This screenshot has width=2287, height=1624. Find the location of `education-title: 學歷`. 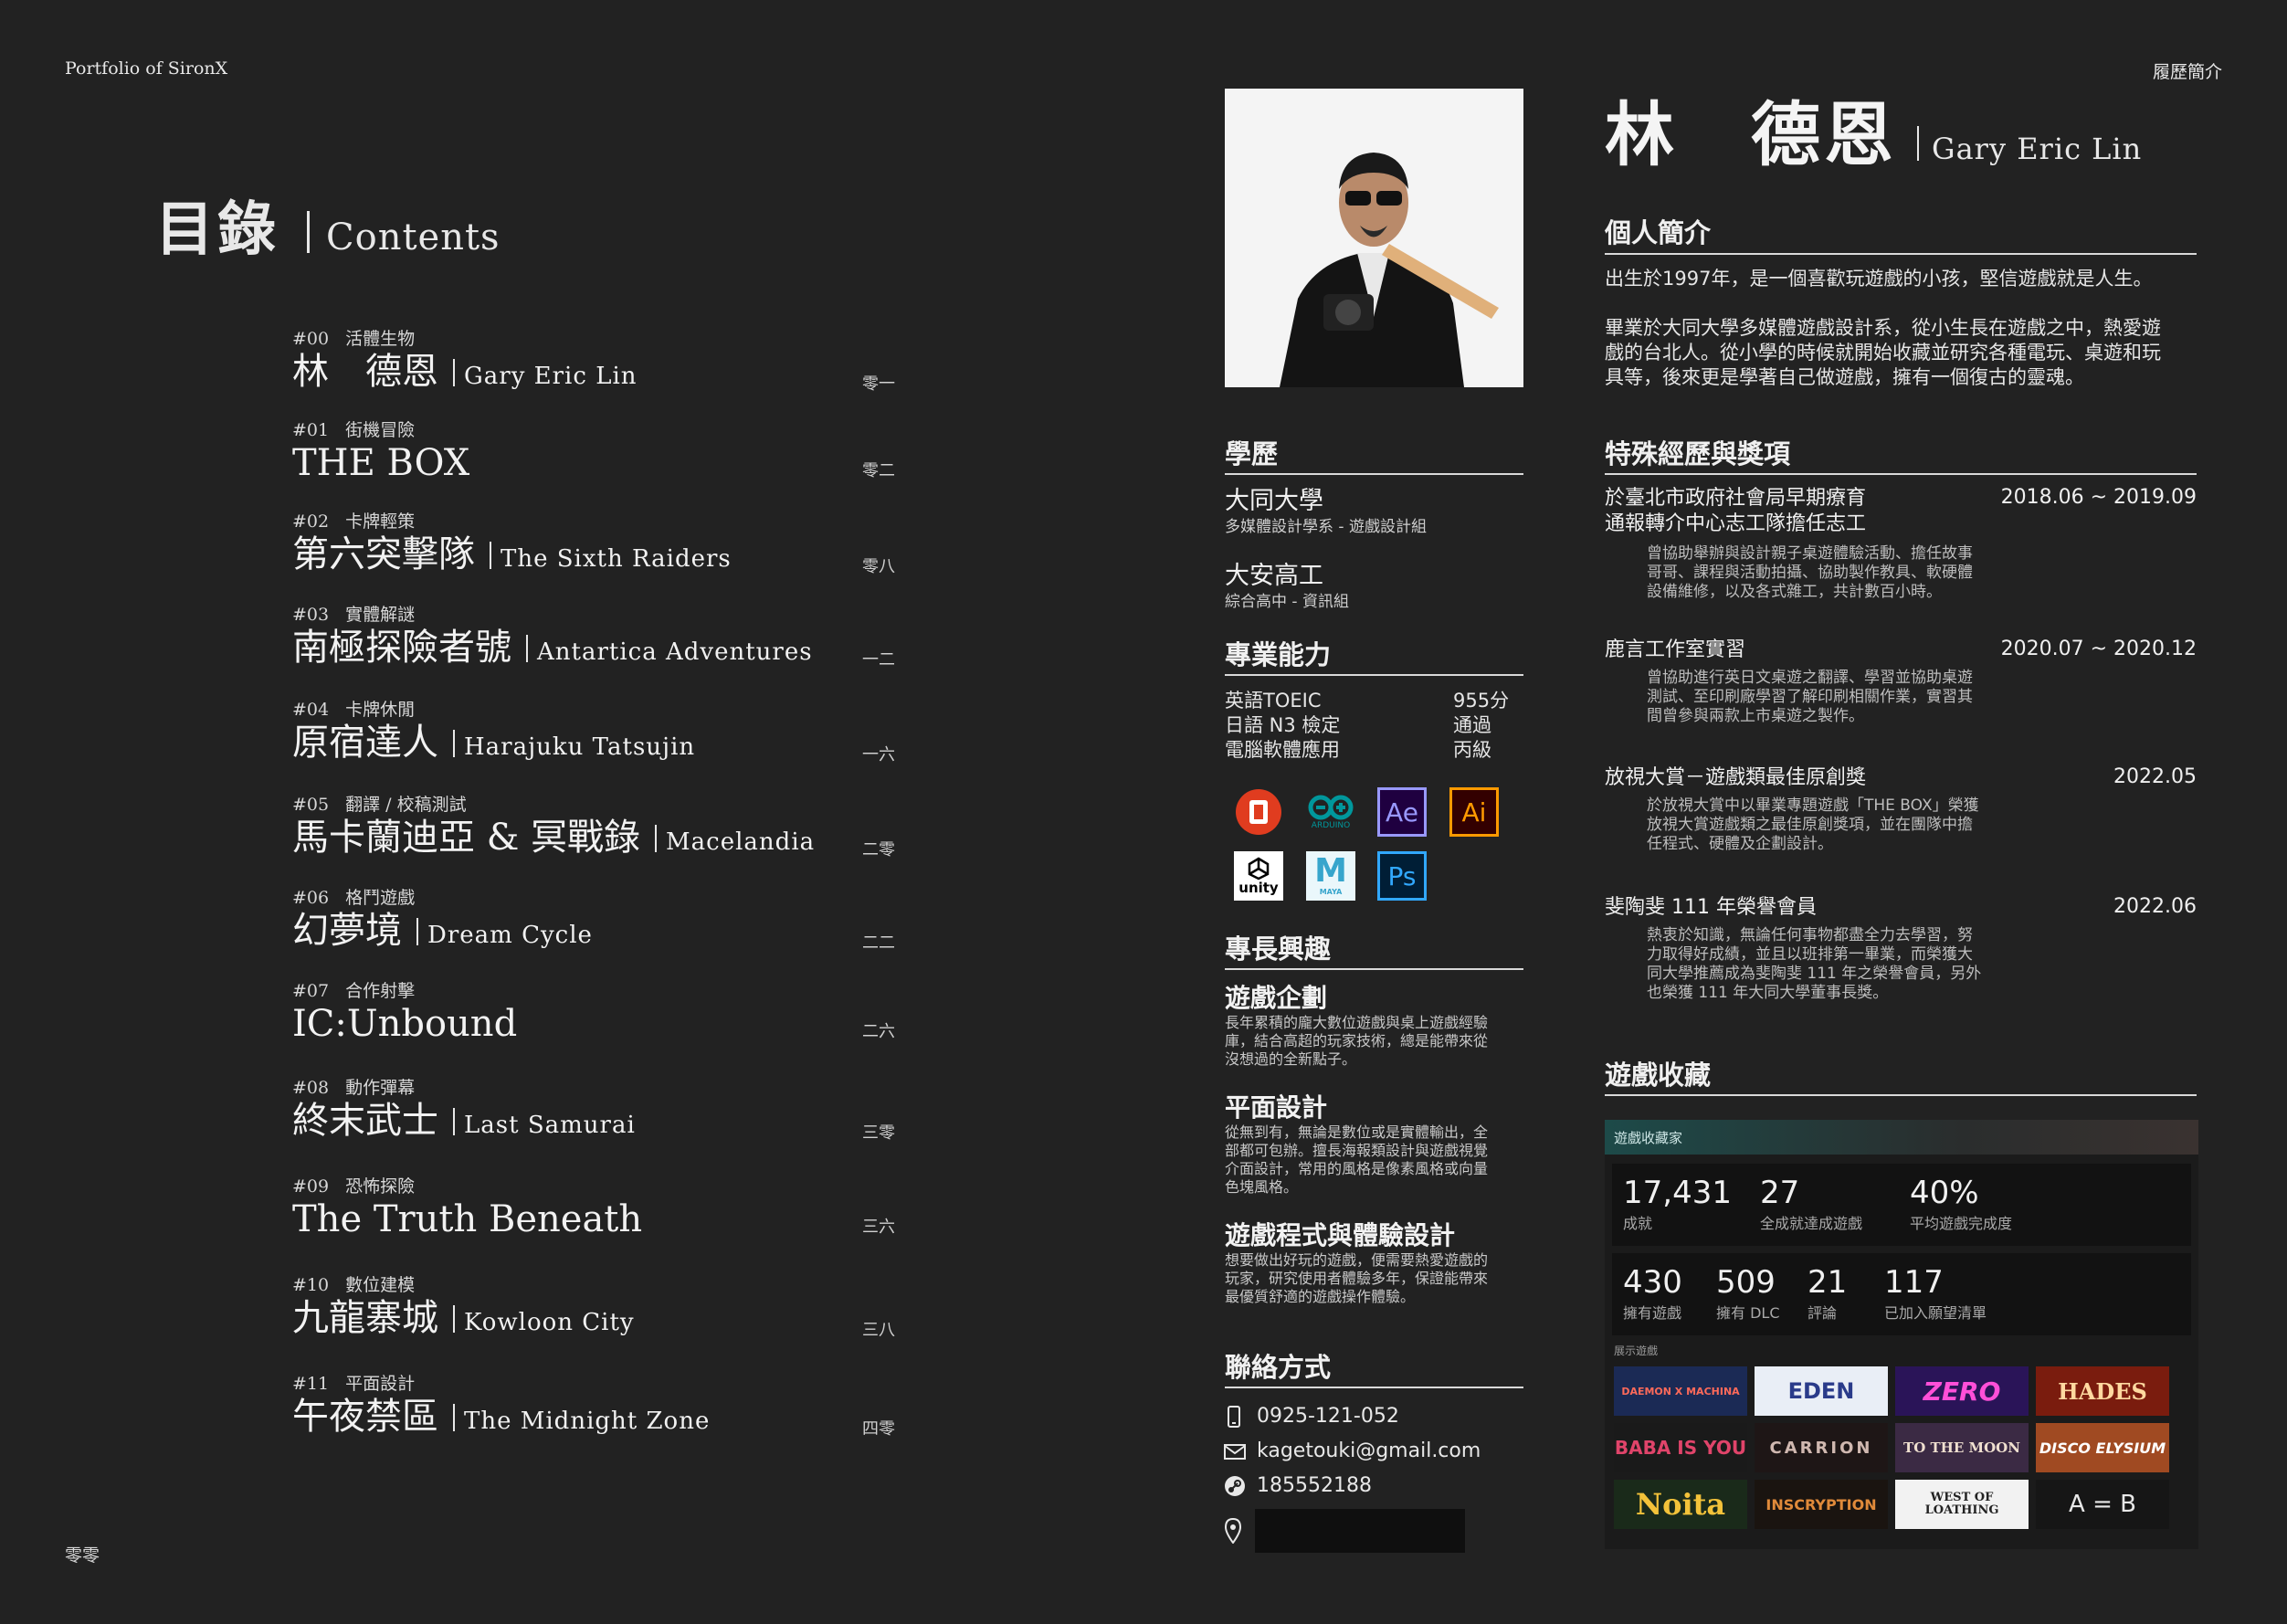

education-title: 學歷 is located at coordinates (1252, 454).